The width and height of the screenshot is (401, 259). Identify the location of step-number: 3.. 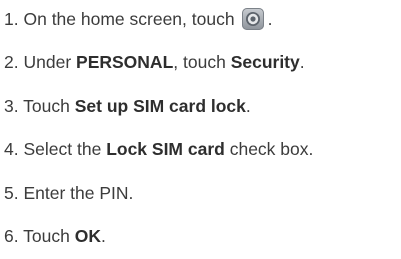
(11, 106).